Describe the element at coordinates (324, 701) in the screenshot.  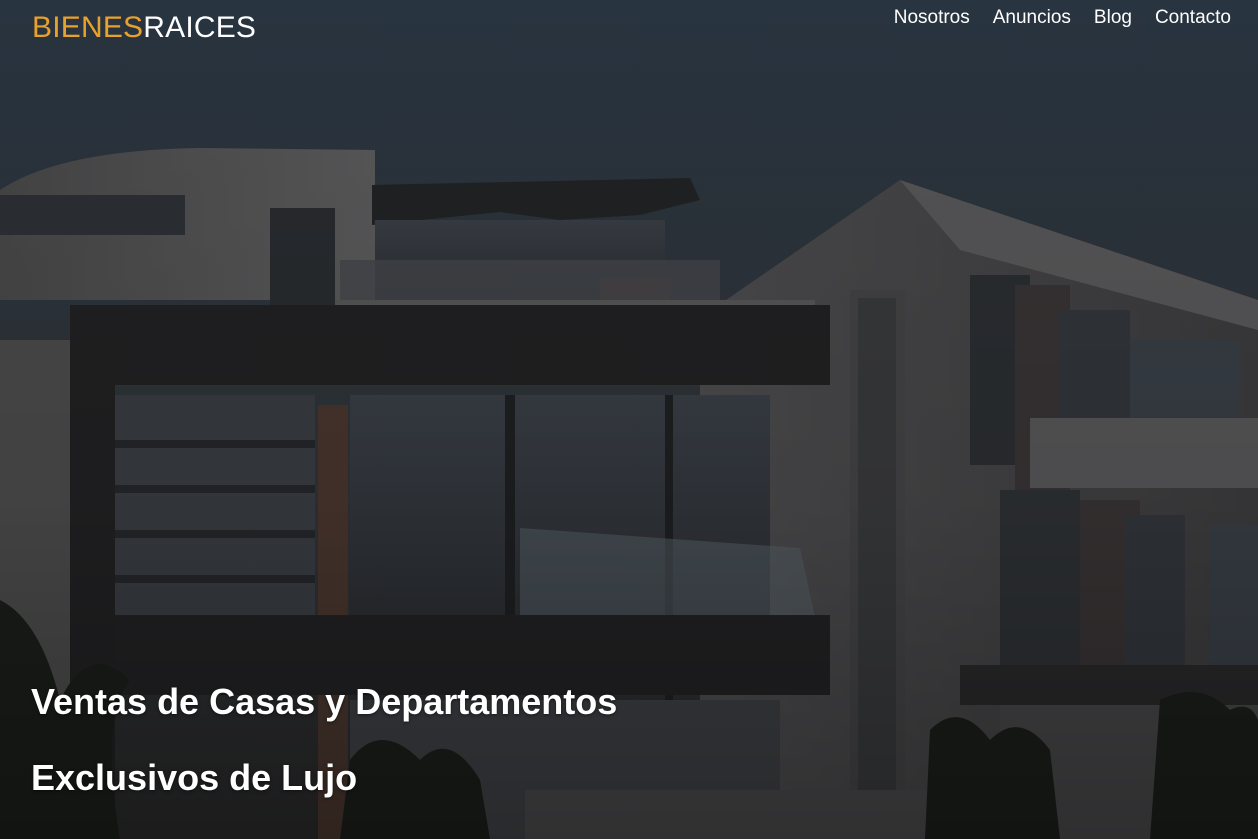
I see `hero-heading-line-1: Ventas de Casas y Departamentos` at that location.